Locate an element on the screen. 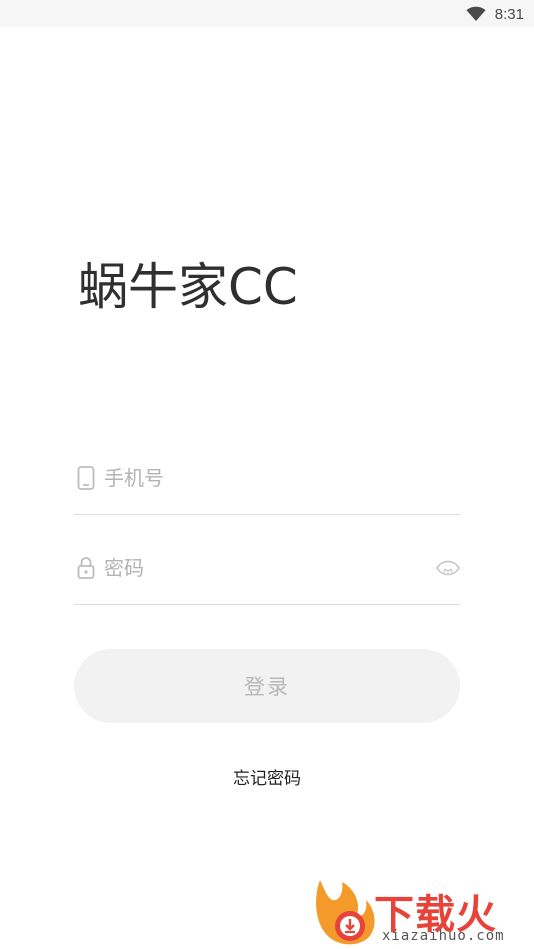 Image resolution: width=534 pixels, height=949 pixels. watermark-url: xiazaihuo.com is located at coordinates (443, 936).